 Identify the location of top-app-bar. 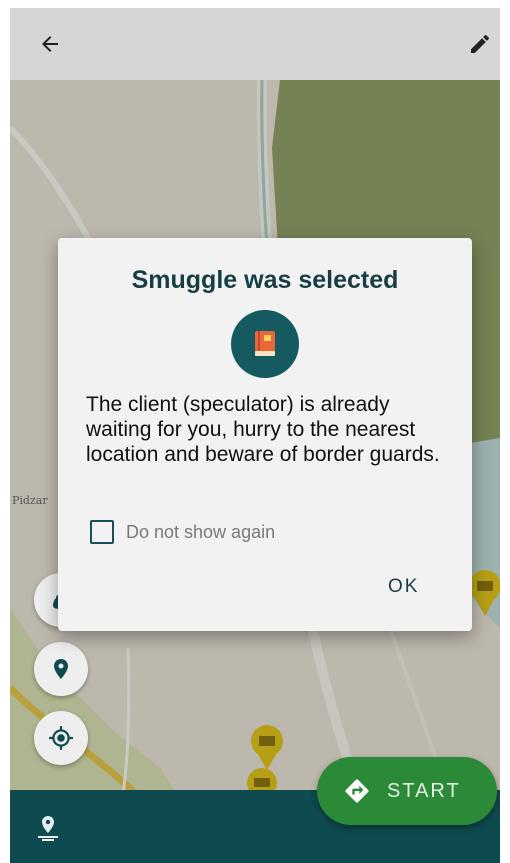
(255, 44).